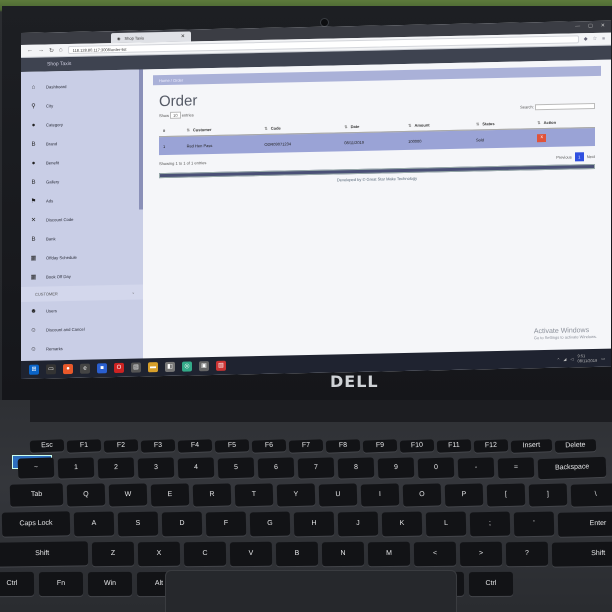 This screenshot has width=612, height=612. Describe the element at coordinates (82, 329) in the screenshot. I see `sidebar-item-discount-and-cancel: ☺ Discount and Cancel` at that location.